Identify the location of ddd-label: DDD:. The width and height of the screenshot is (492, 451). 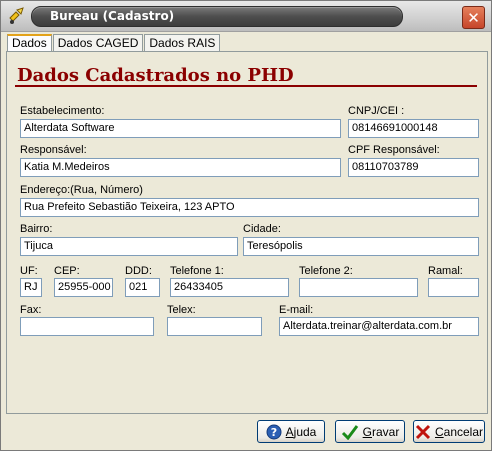
(138, 271).